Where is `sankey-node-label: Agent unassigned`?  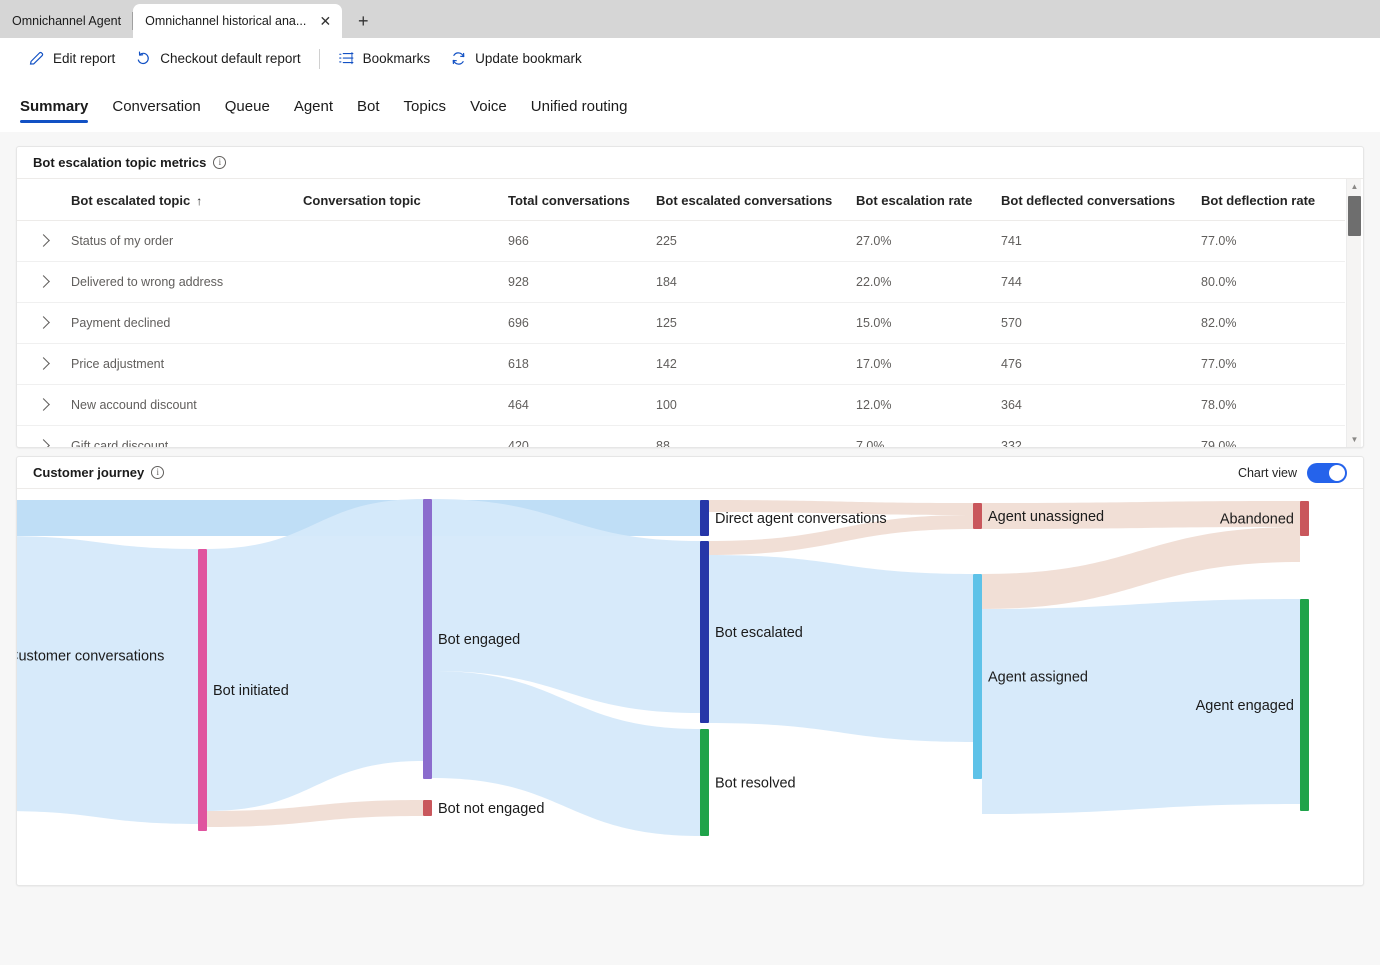 sankey-node-label: Agent unassigned is located at coordinates (1046, 517).